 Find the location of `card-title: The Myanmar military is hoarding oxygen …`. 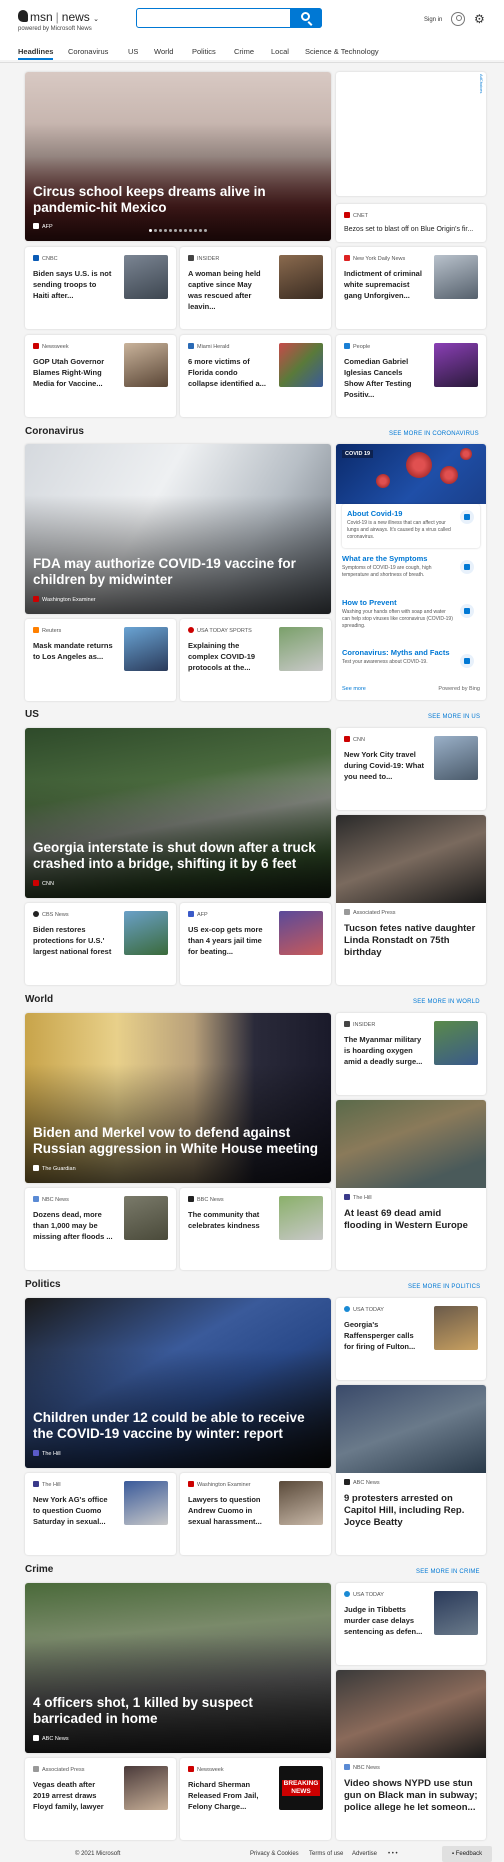

card-title: The Myanmar military is hoarding oxygen … is located at coordinates (384, 1050).